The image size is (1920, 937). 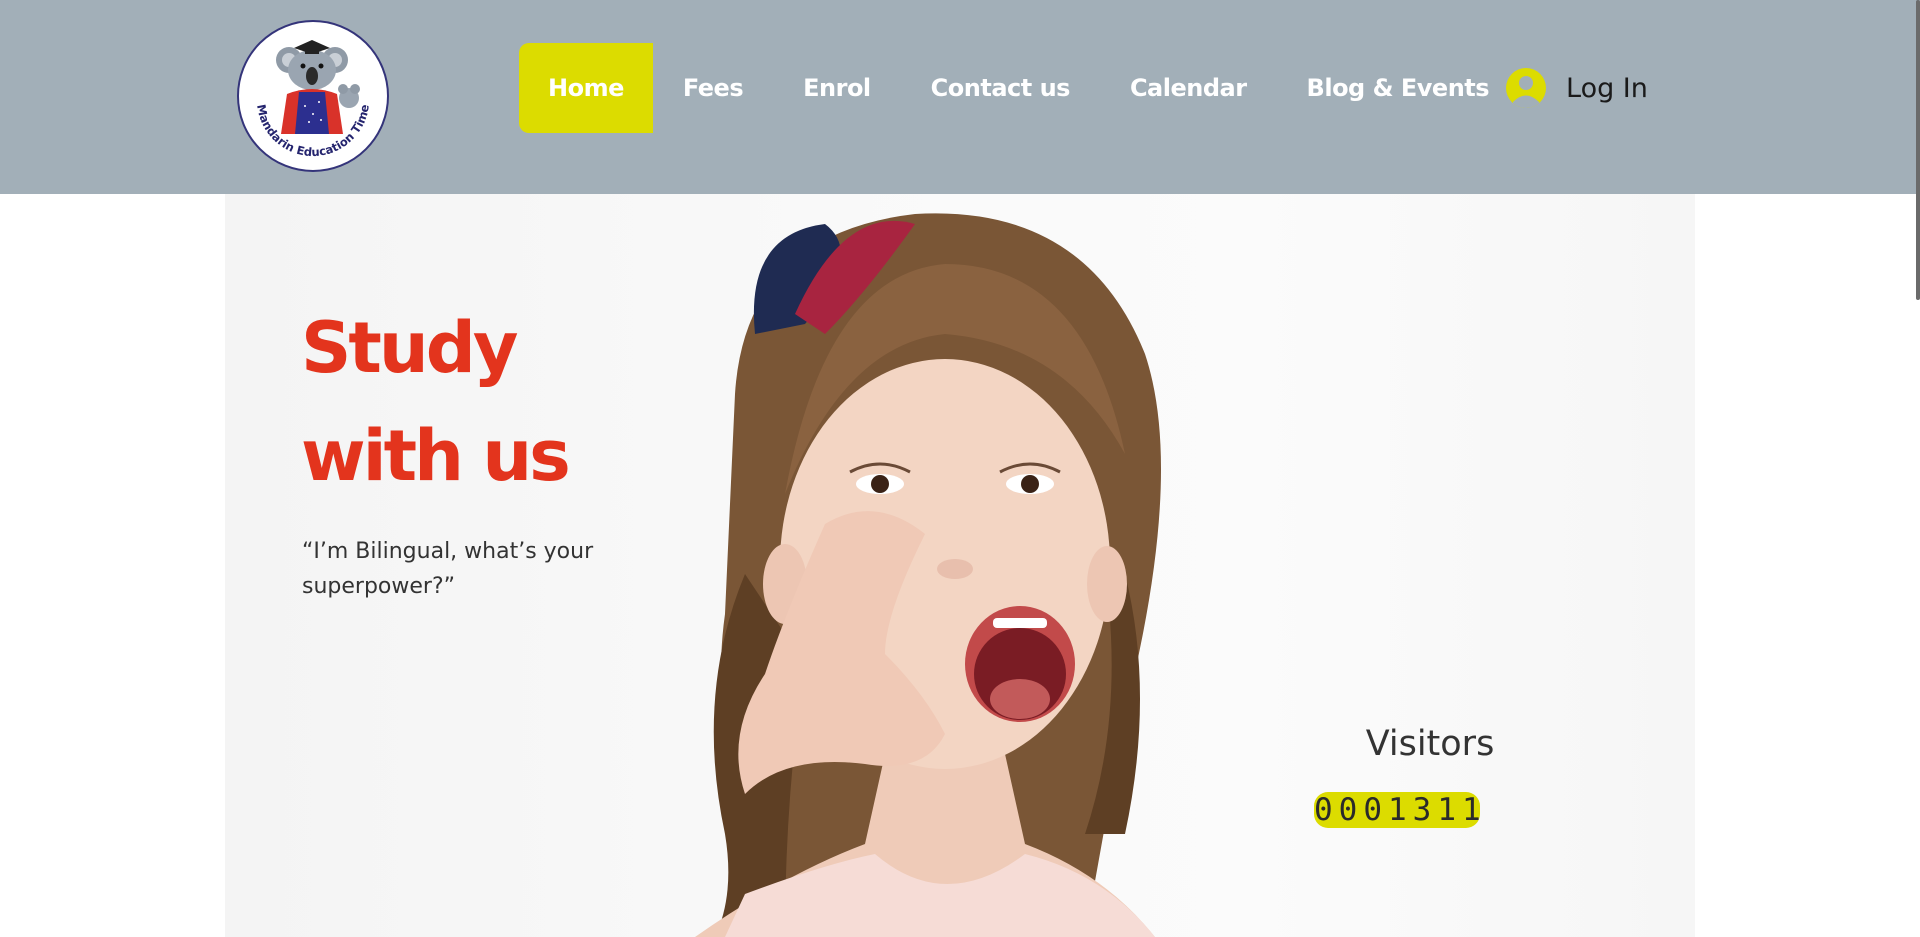 I want to click on user-avatar-icon, so click(x=1526, y=88).